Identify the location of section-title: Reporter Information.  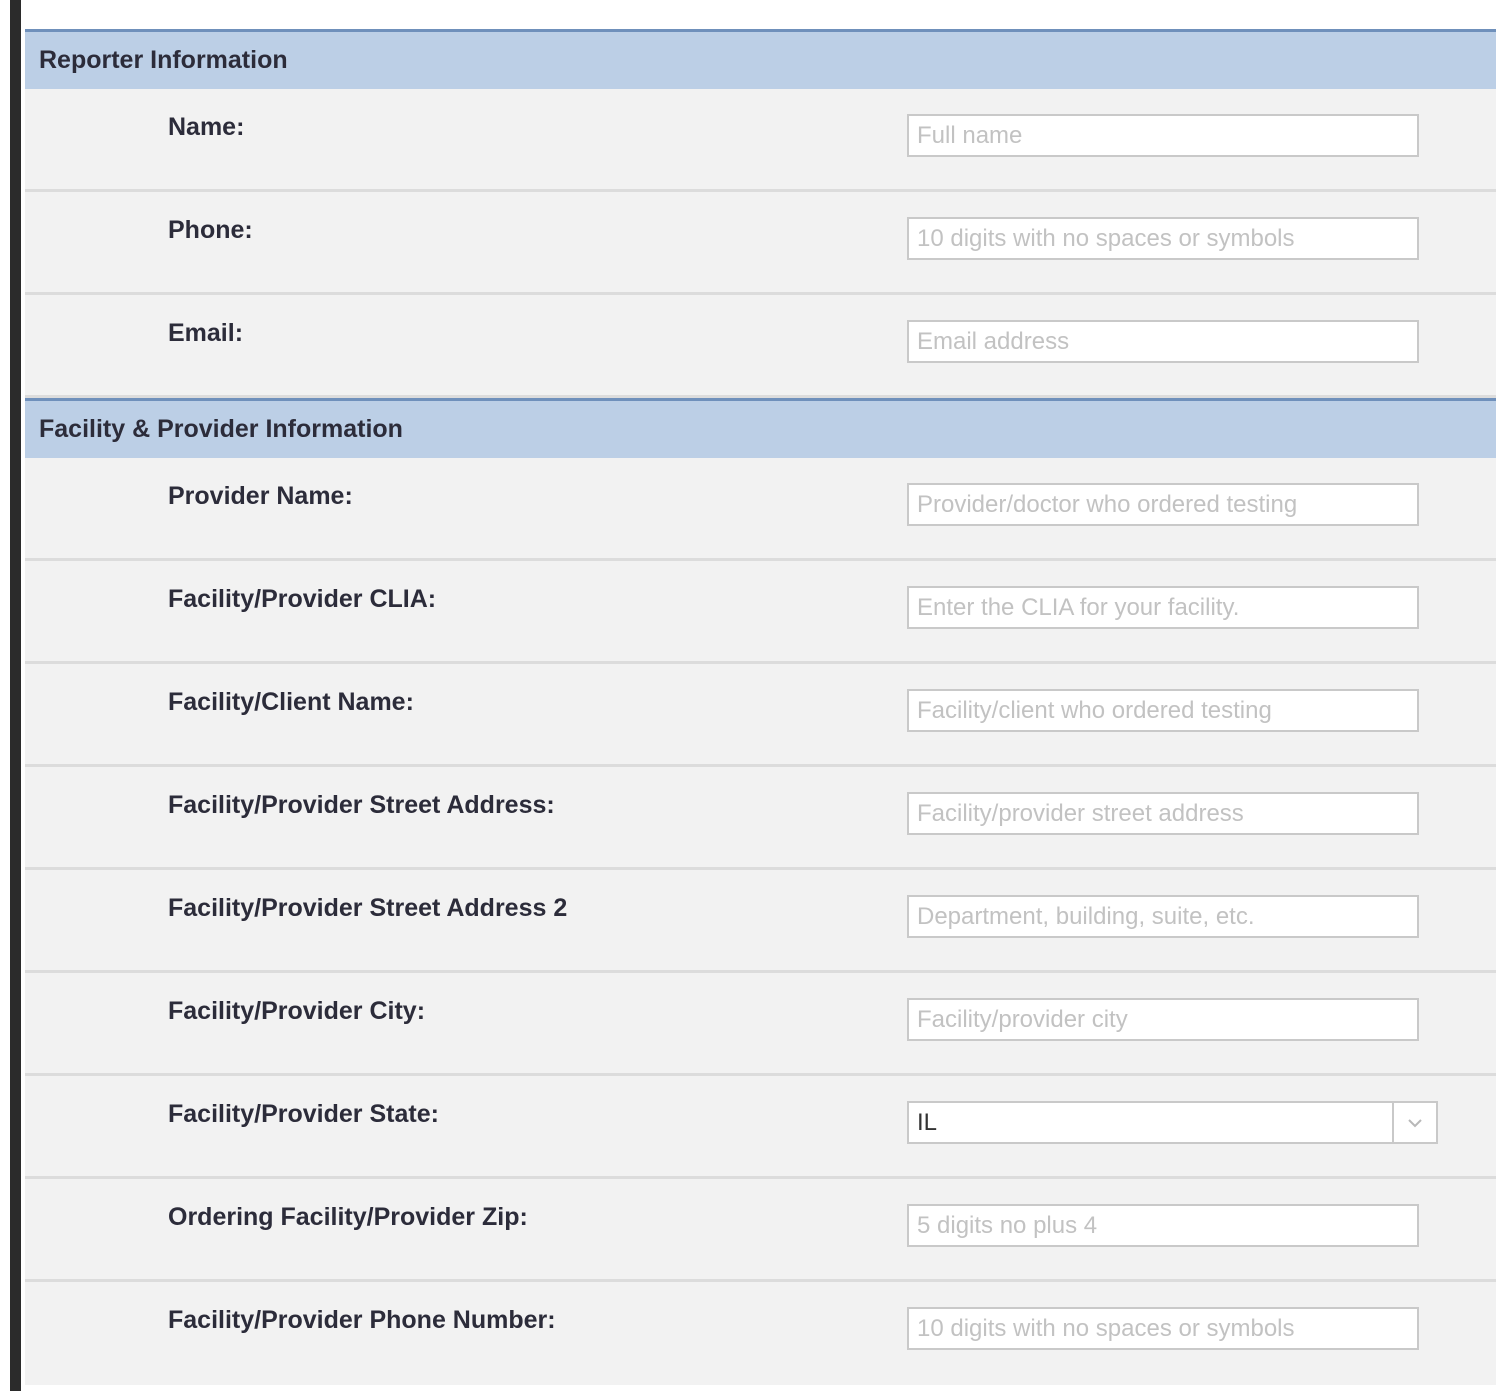
(163, 60).